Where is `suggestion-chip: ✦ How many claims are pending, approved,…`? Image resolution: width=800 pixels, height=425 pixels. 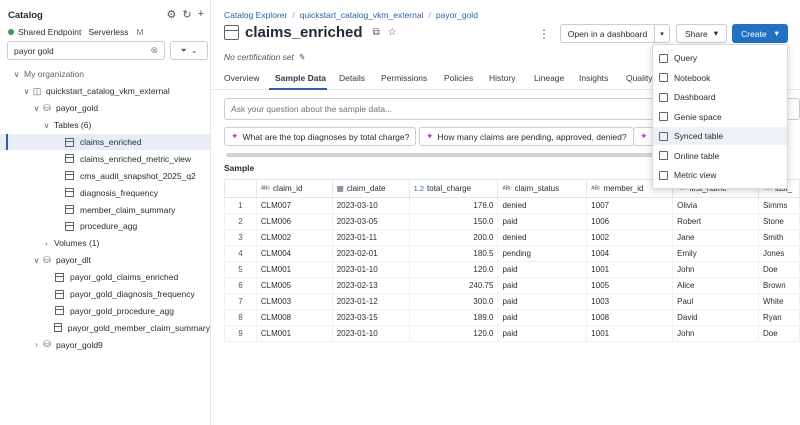
suggestion-chip: ✦ How many claims are pending, approved,… is located at coordinates (526, 136).